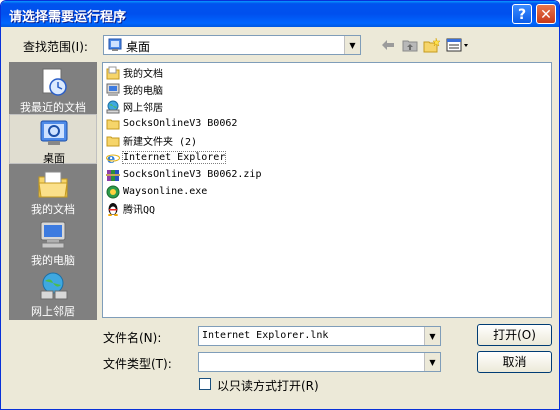  Describe the element at coordinates (174, 157) in the screenshot. I see `file-name: Internet Explorer` at that location.